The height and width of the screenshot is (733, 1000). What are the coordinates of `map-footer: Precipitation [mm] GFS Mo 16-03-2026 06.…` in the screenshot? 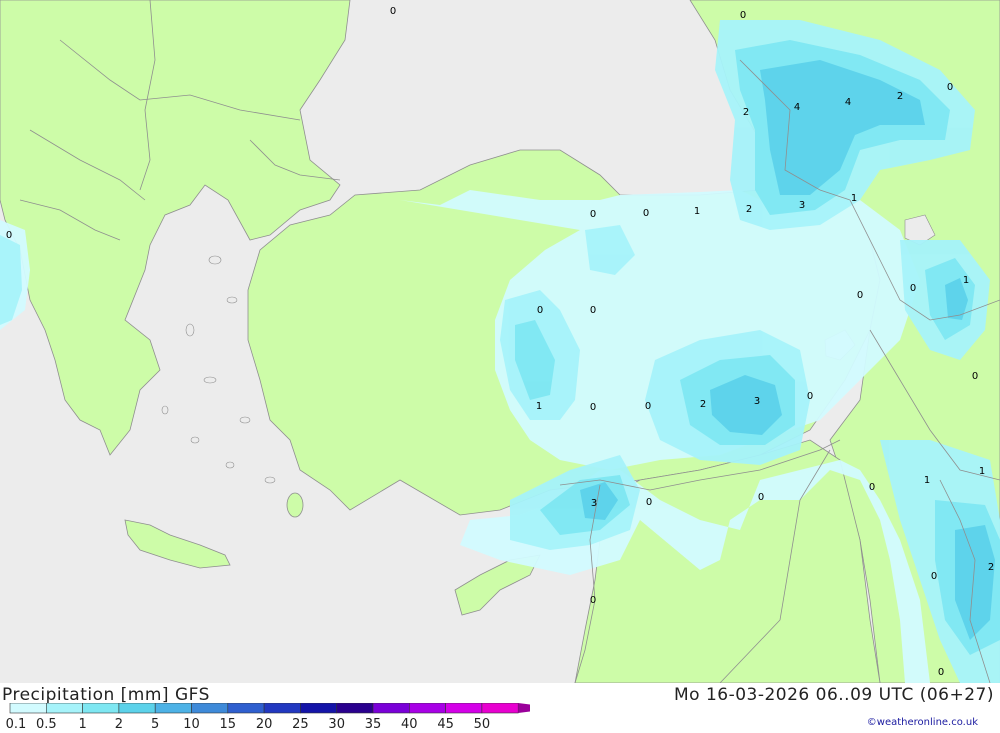 It's located at (500, 708).